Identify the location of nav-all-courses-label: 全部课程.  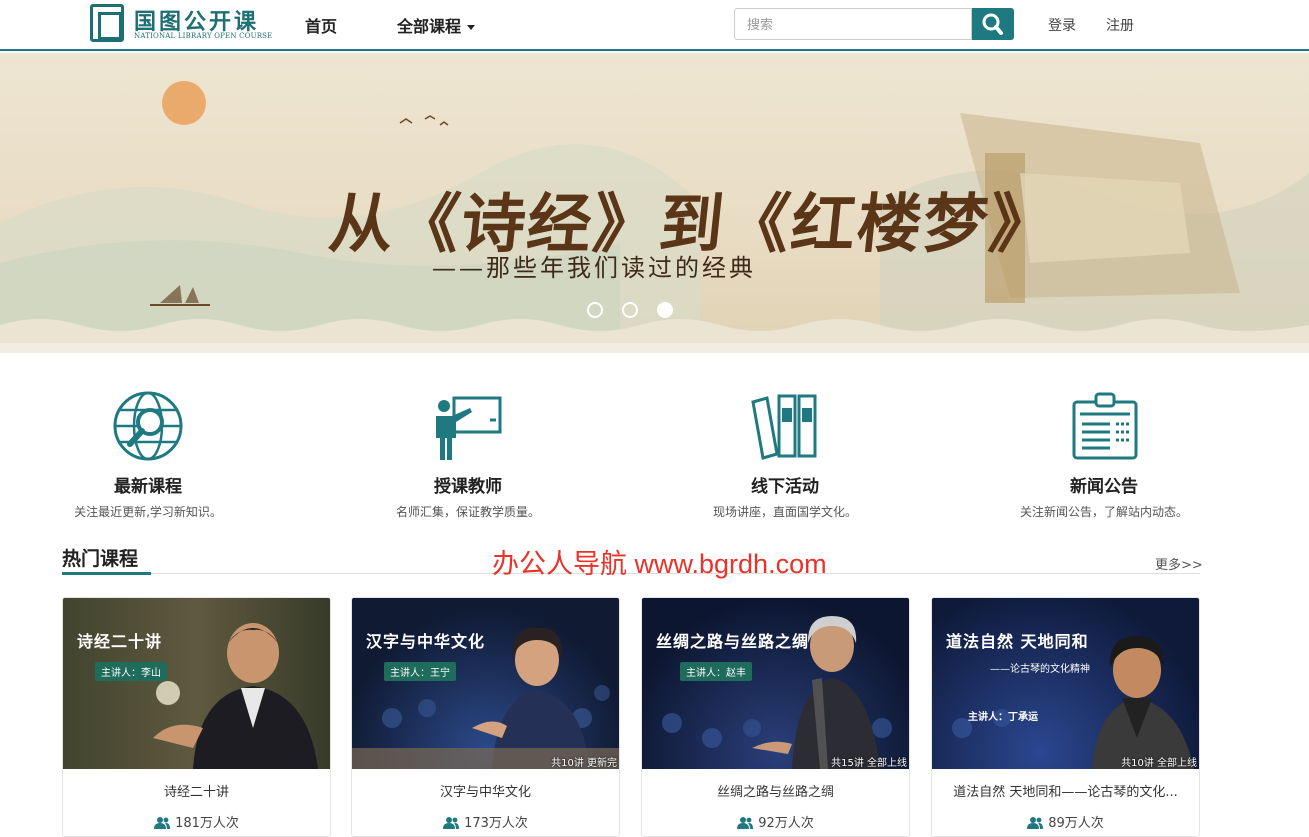
(429, 26).